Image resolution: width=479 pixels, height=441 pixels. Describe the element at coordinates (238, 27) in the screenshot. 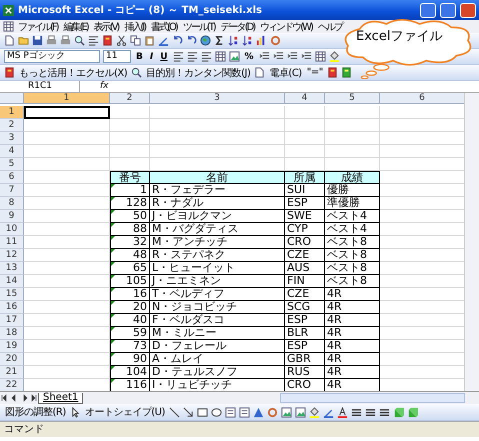

I see `menu-item: データ(D)` at that location.